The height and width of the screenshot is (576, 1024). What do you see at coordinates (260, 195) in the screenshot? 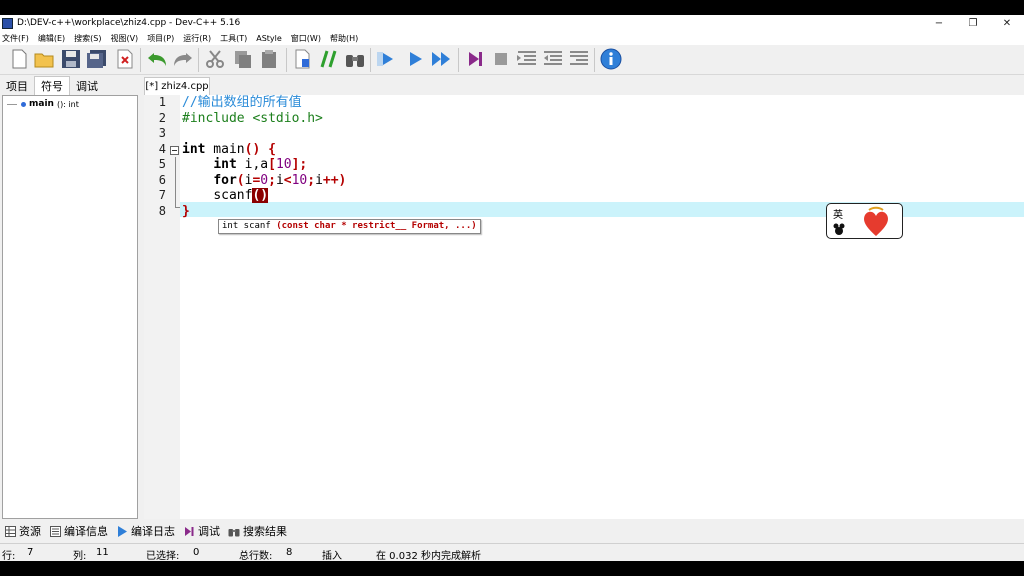
I see `matched-paren: ()` at bounding box center [260, 195].